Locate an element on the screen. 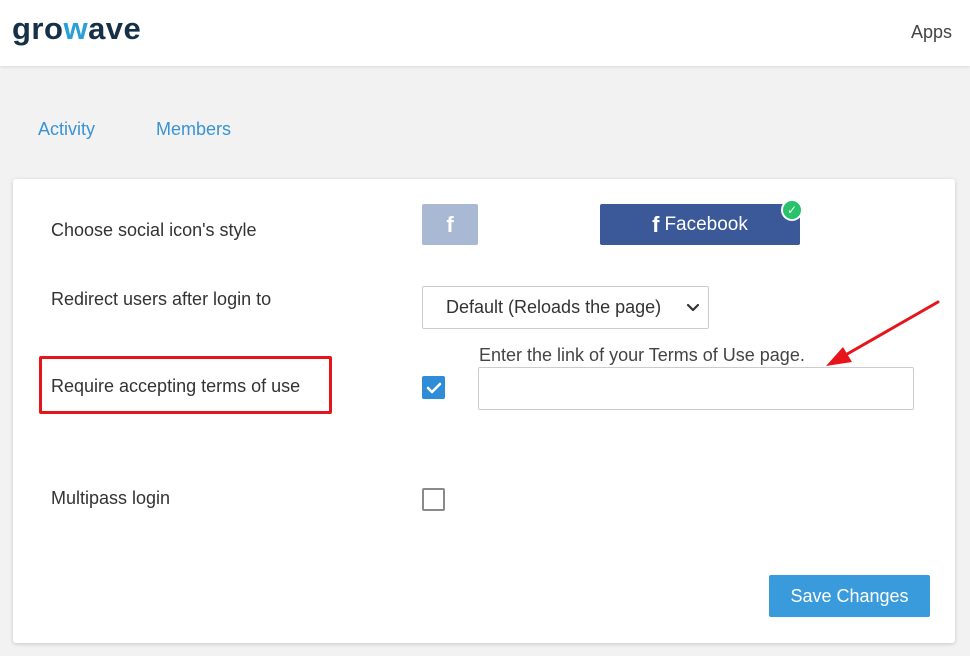 The image size is (970, 656). logo-text-accent: w is located at coordinates (76, 28).